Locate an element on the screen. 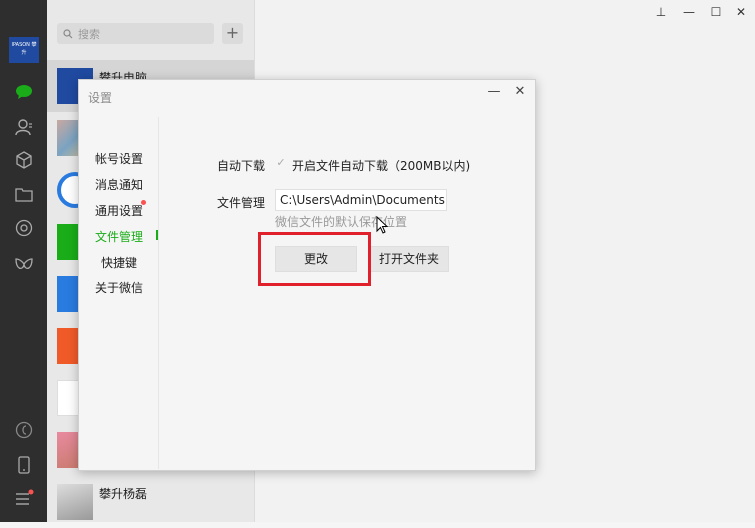 This screenshot has width=755, height=528. nav-shortcuts: 快捷键 is located at coordinates (119, 262).